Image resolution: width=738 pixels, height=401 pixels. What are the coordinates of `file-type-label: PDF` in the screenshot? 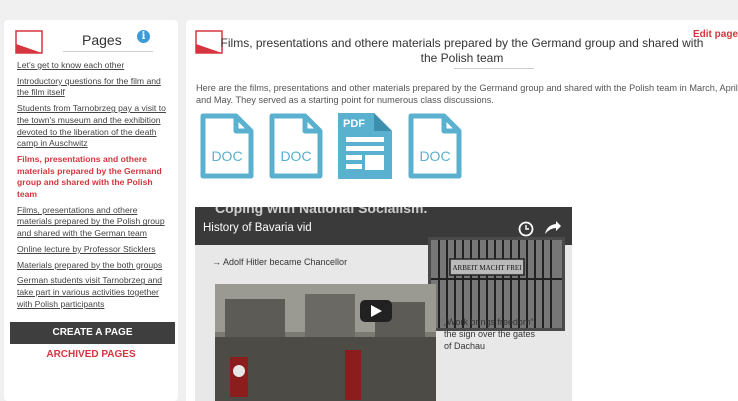 It's located at (354, 124).